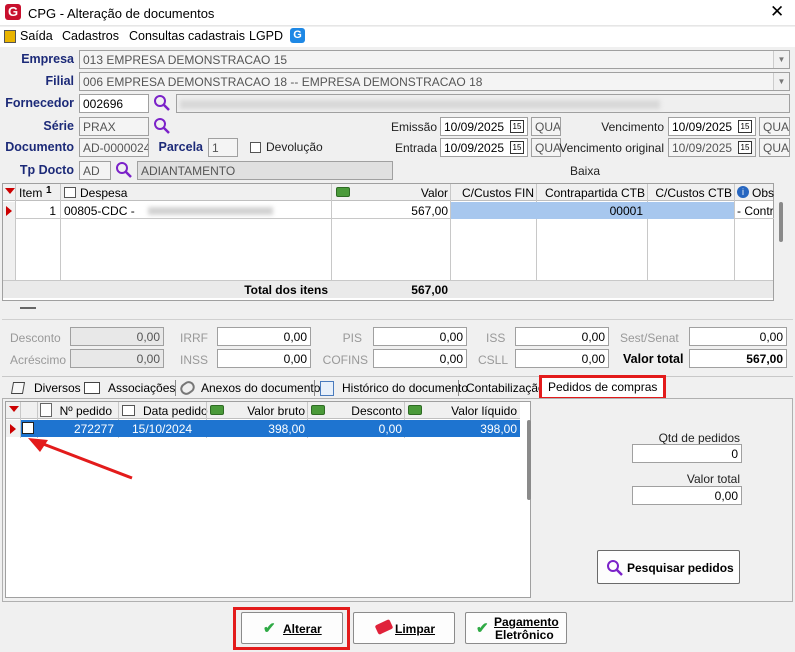  What do you see at coordinates (114, 103) in the screenshot?
I see `fornecedor-code-input: 002696` at bounding box center [114, 103].